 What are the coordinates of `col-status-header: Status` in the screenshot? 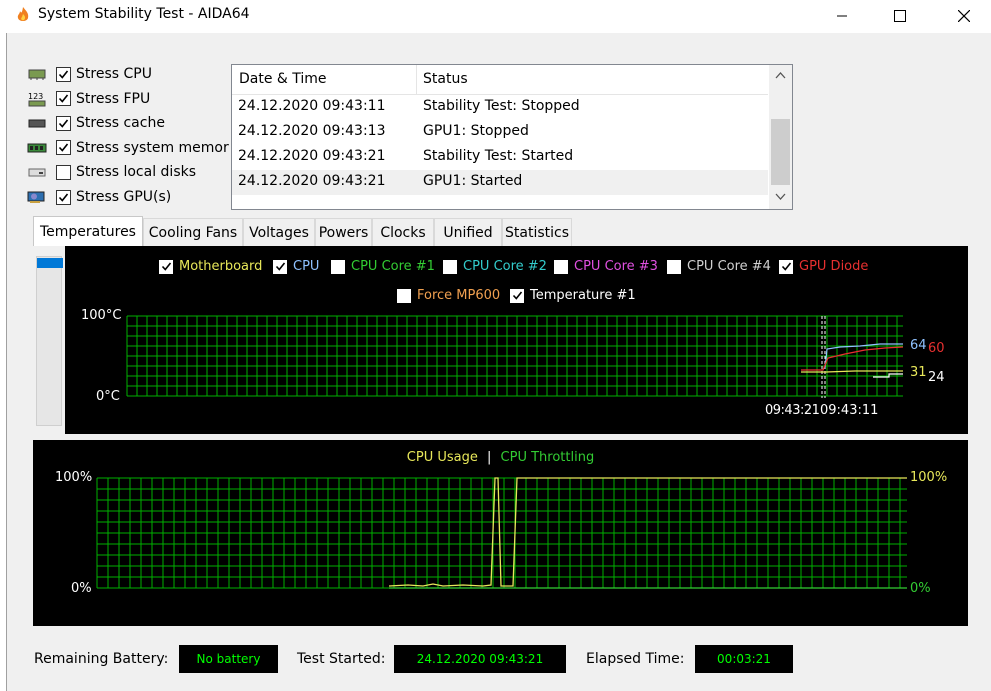 It's located at (445, 79).